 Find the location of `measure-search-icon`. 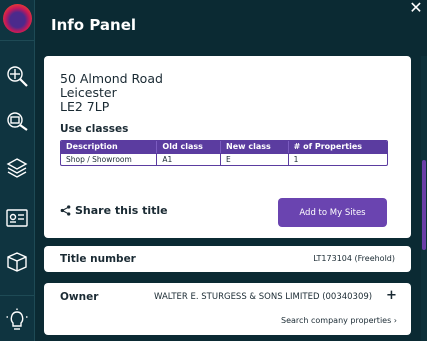

measure-search-icon is located at coordinates (17, 120).